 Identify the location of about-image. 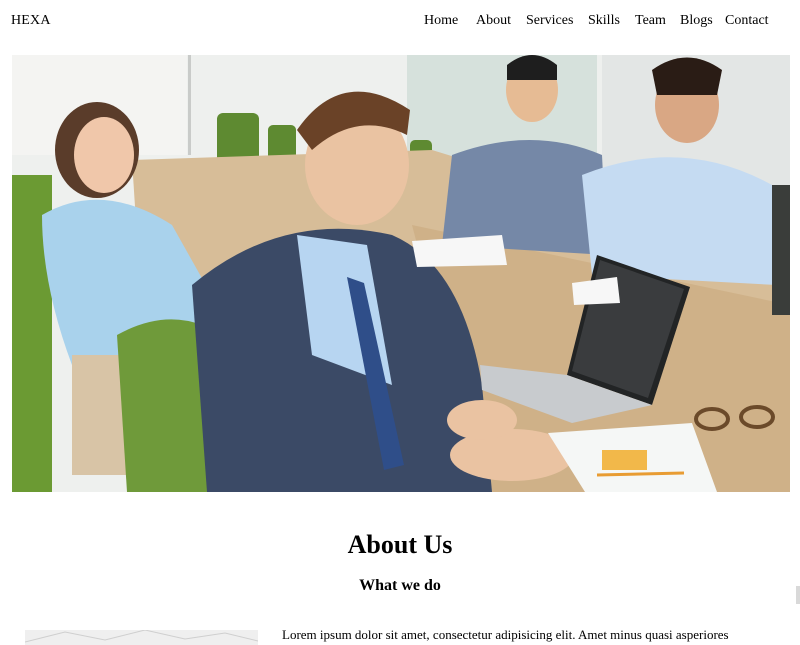
(141, 637).